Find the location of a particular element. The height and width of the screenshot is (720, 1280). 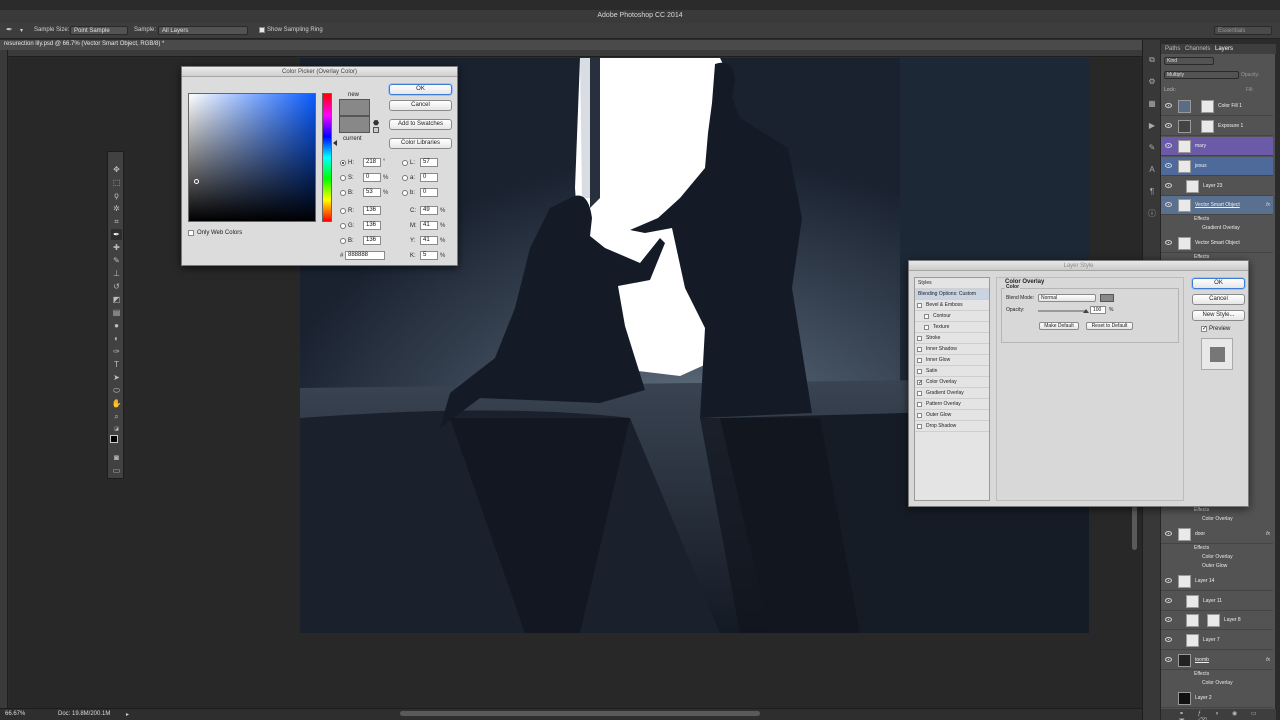

sample-size-select: Point Sample is located at coordinates (99, 30).